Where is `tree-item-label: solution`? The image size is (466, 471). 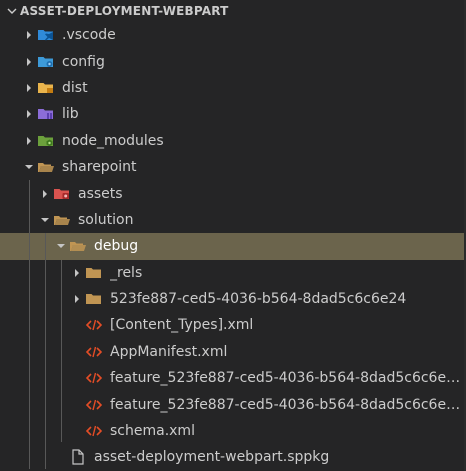 tree-item-label: solution is located at coordinates (106, 219).